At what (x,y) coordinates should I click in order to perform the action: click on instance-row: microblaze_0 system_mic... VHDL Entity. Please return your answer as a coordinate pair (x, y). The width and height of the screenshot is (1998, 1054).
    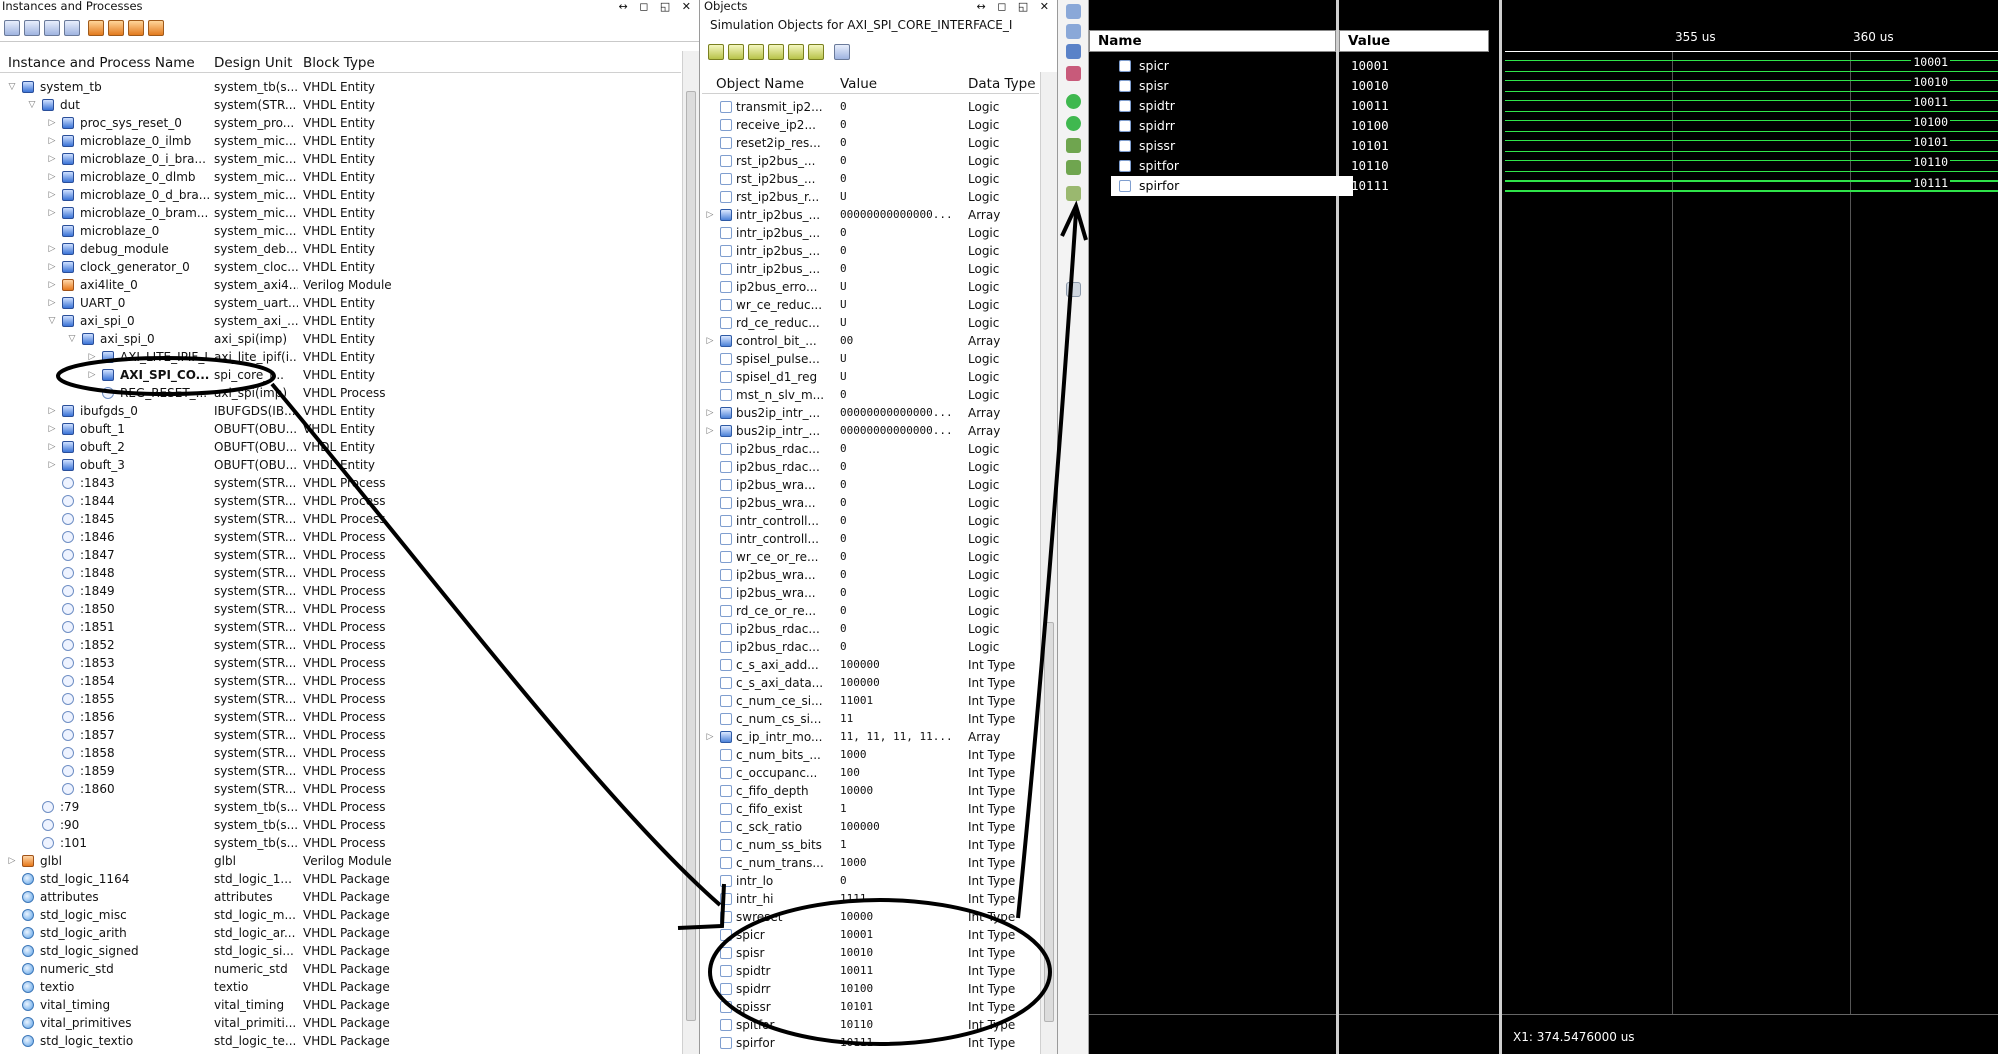
    Looking at the image, I should click on (340, 231).